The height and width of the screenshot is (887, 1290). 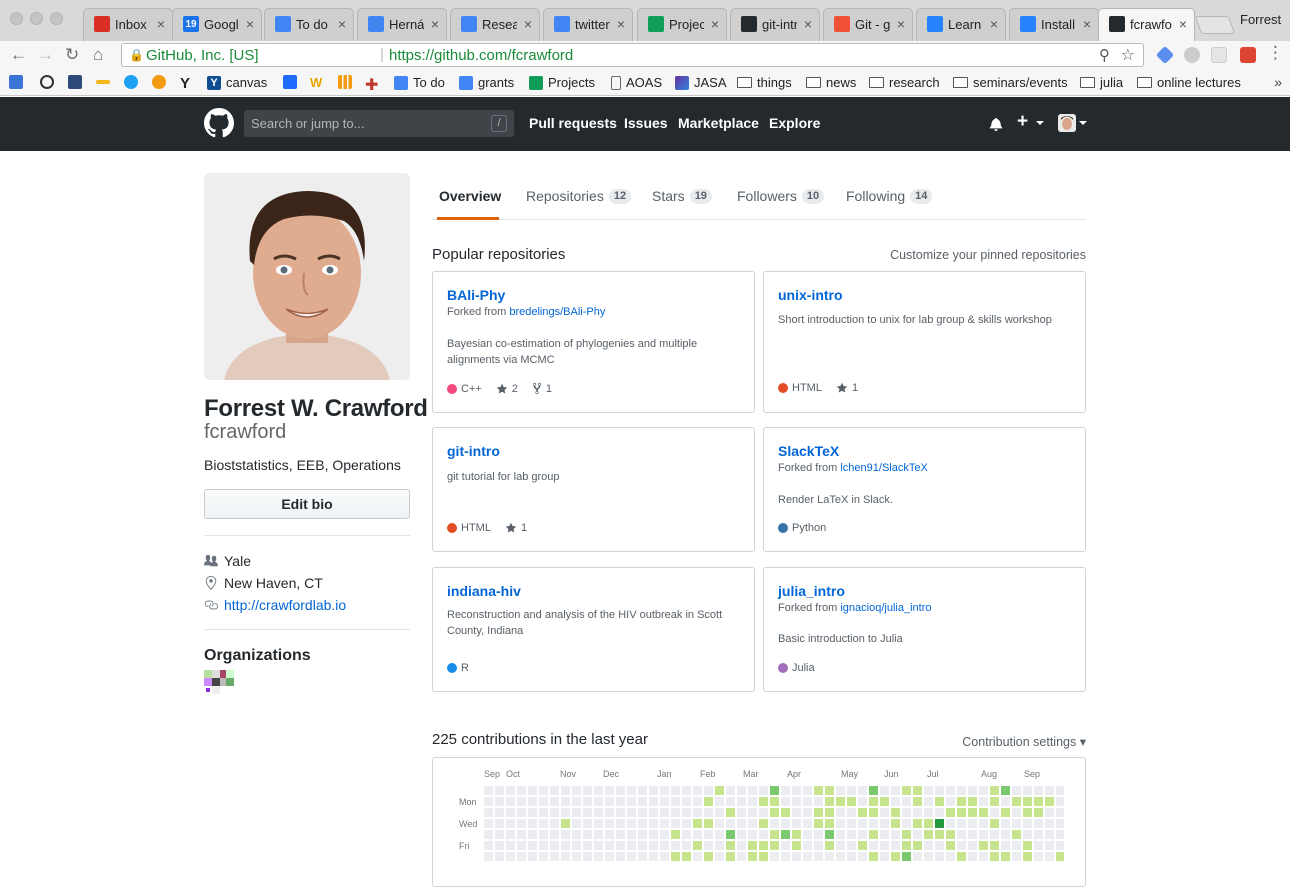 I want to click on edit-bio-button: Edit bio, so click(x=307, y=504).